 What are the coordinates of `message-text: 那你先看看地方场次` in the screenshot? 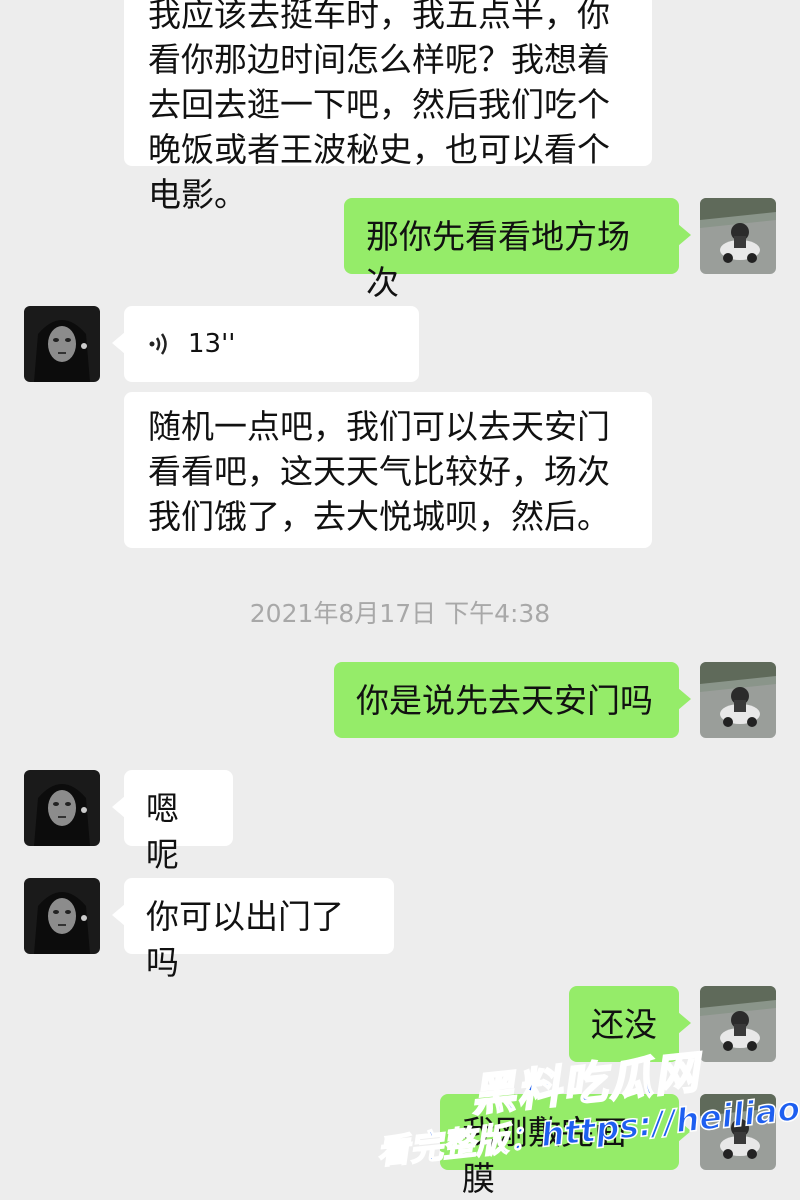 It's located at (498, 259).